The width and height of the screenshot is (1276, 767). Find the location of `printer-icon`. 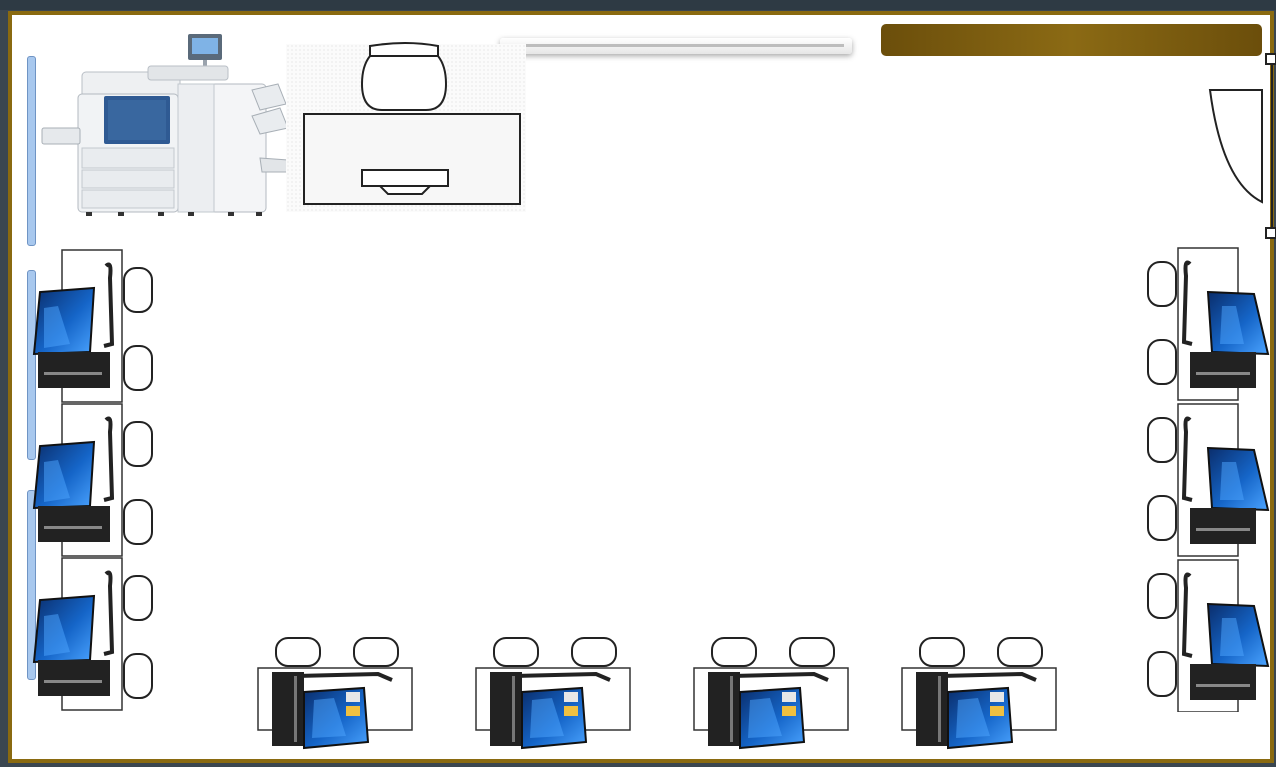

printer-icon is located at coordinates (166, 125).